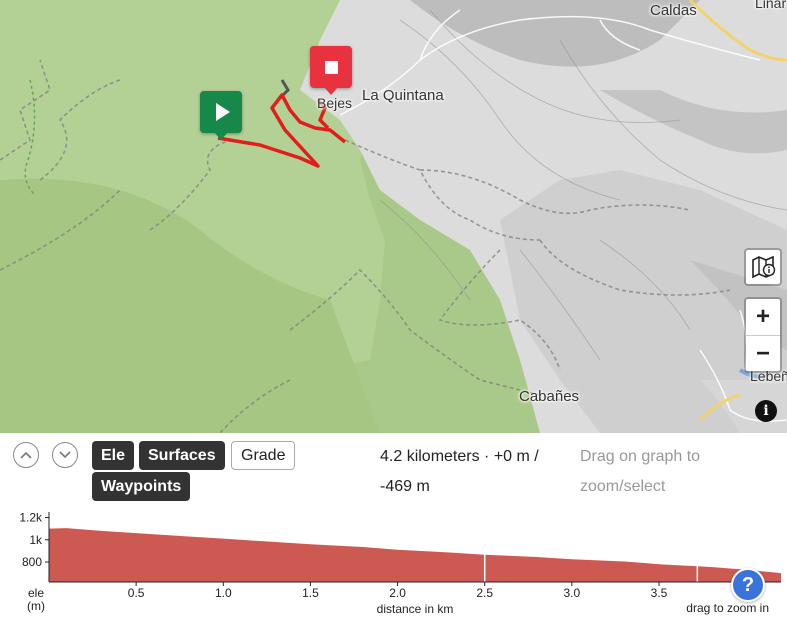 The width and height of the screenshot is (787, 622). What do you see at coordinates (36, 593) in the screenshot?
I see `y-axis-label: ele` at bounding box center [36, 593].